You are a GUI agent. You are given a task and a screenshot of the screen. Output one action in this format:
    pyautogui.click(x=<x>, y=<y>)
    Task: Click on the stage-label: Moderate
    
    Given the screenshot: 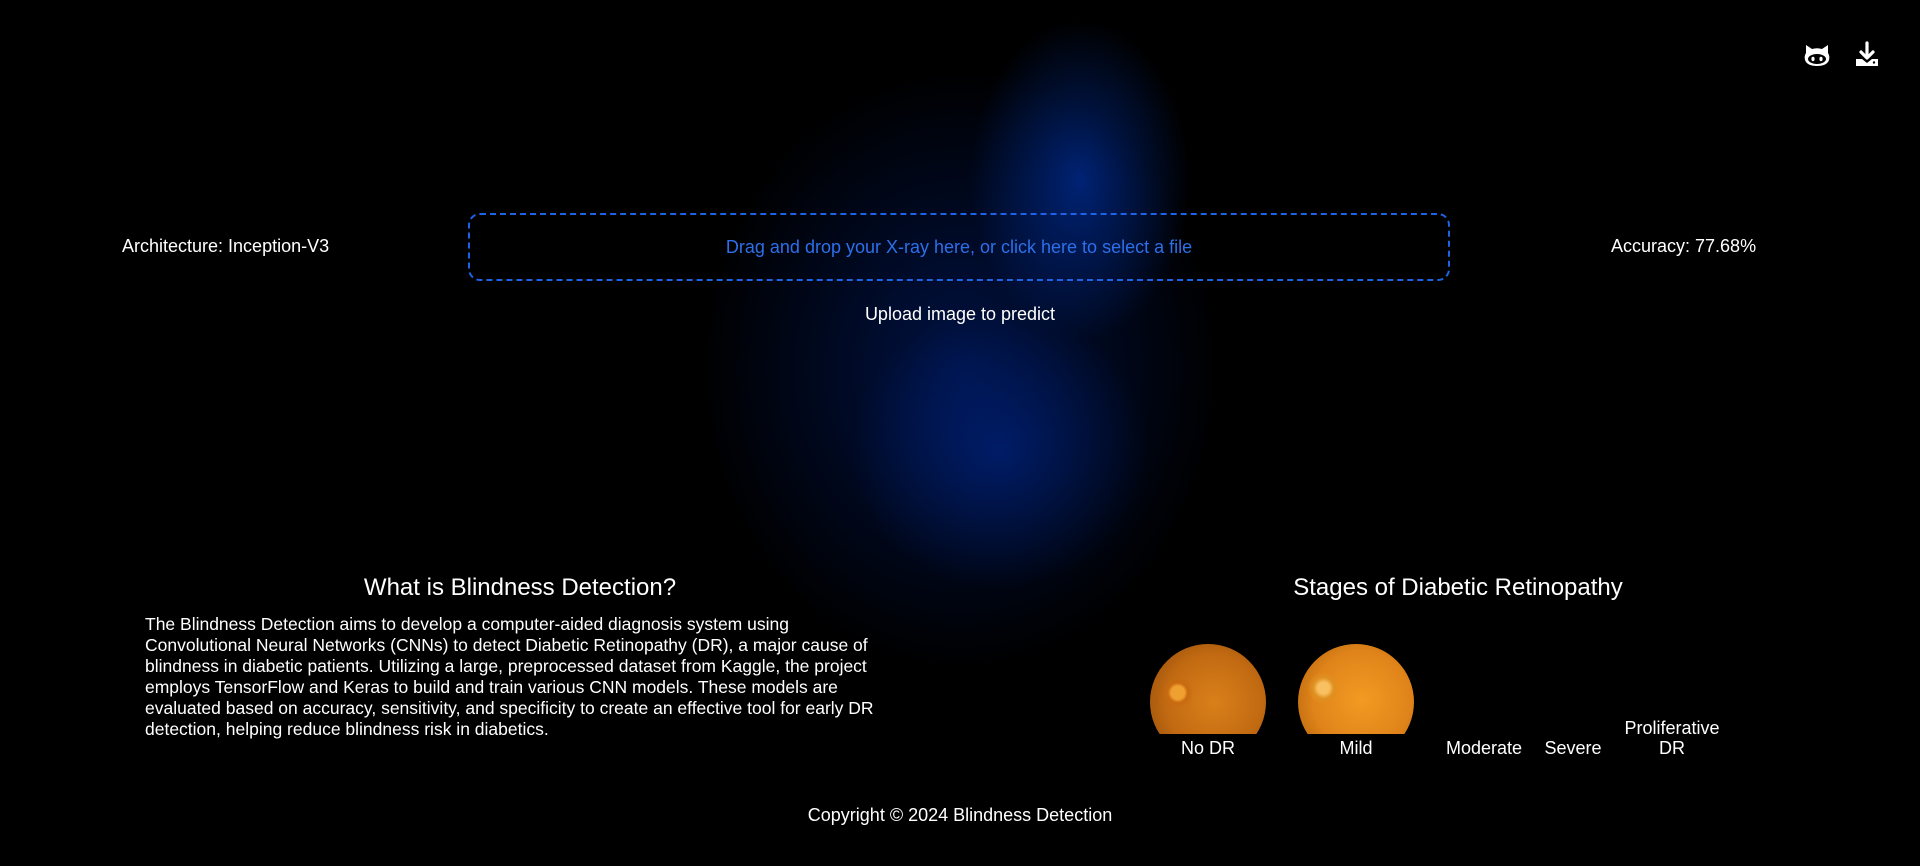 What is the action you would take?
    pyautogui.click(x=1484, y=748)
    